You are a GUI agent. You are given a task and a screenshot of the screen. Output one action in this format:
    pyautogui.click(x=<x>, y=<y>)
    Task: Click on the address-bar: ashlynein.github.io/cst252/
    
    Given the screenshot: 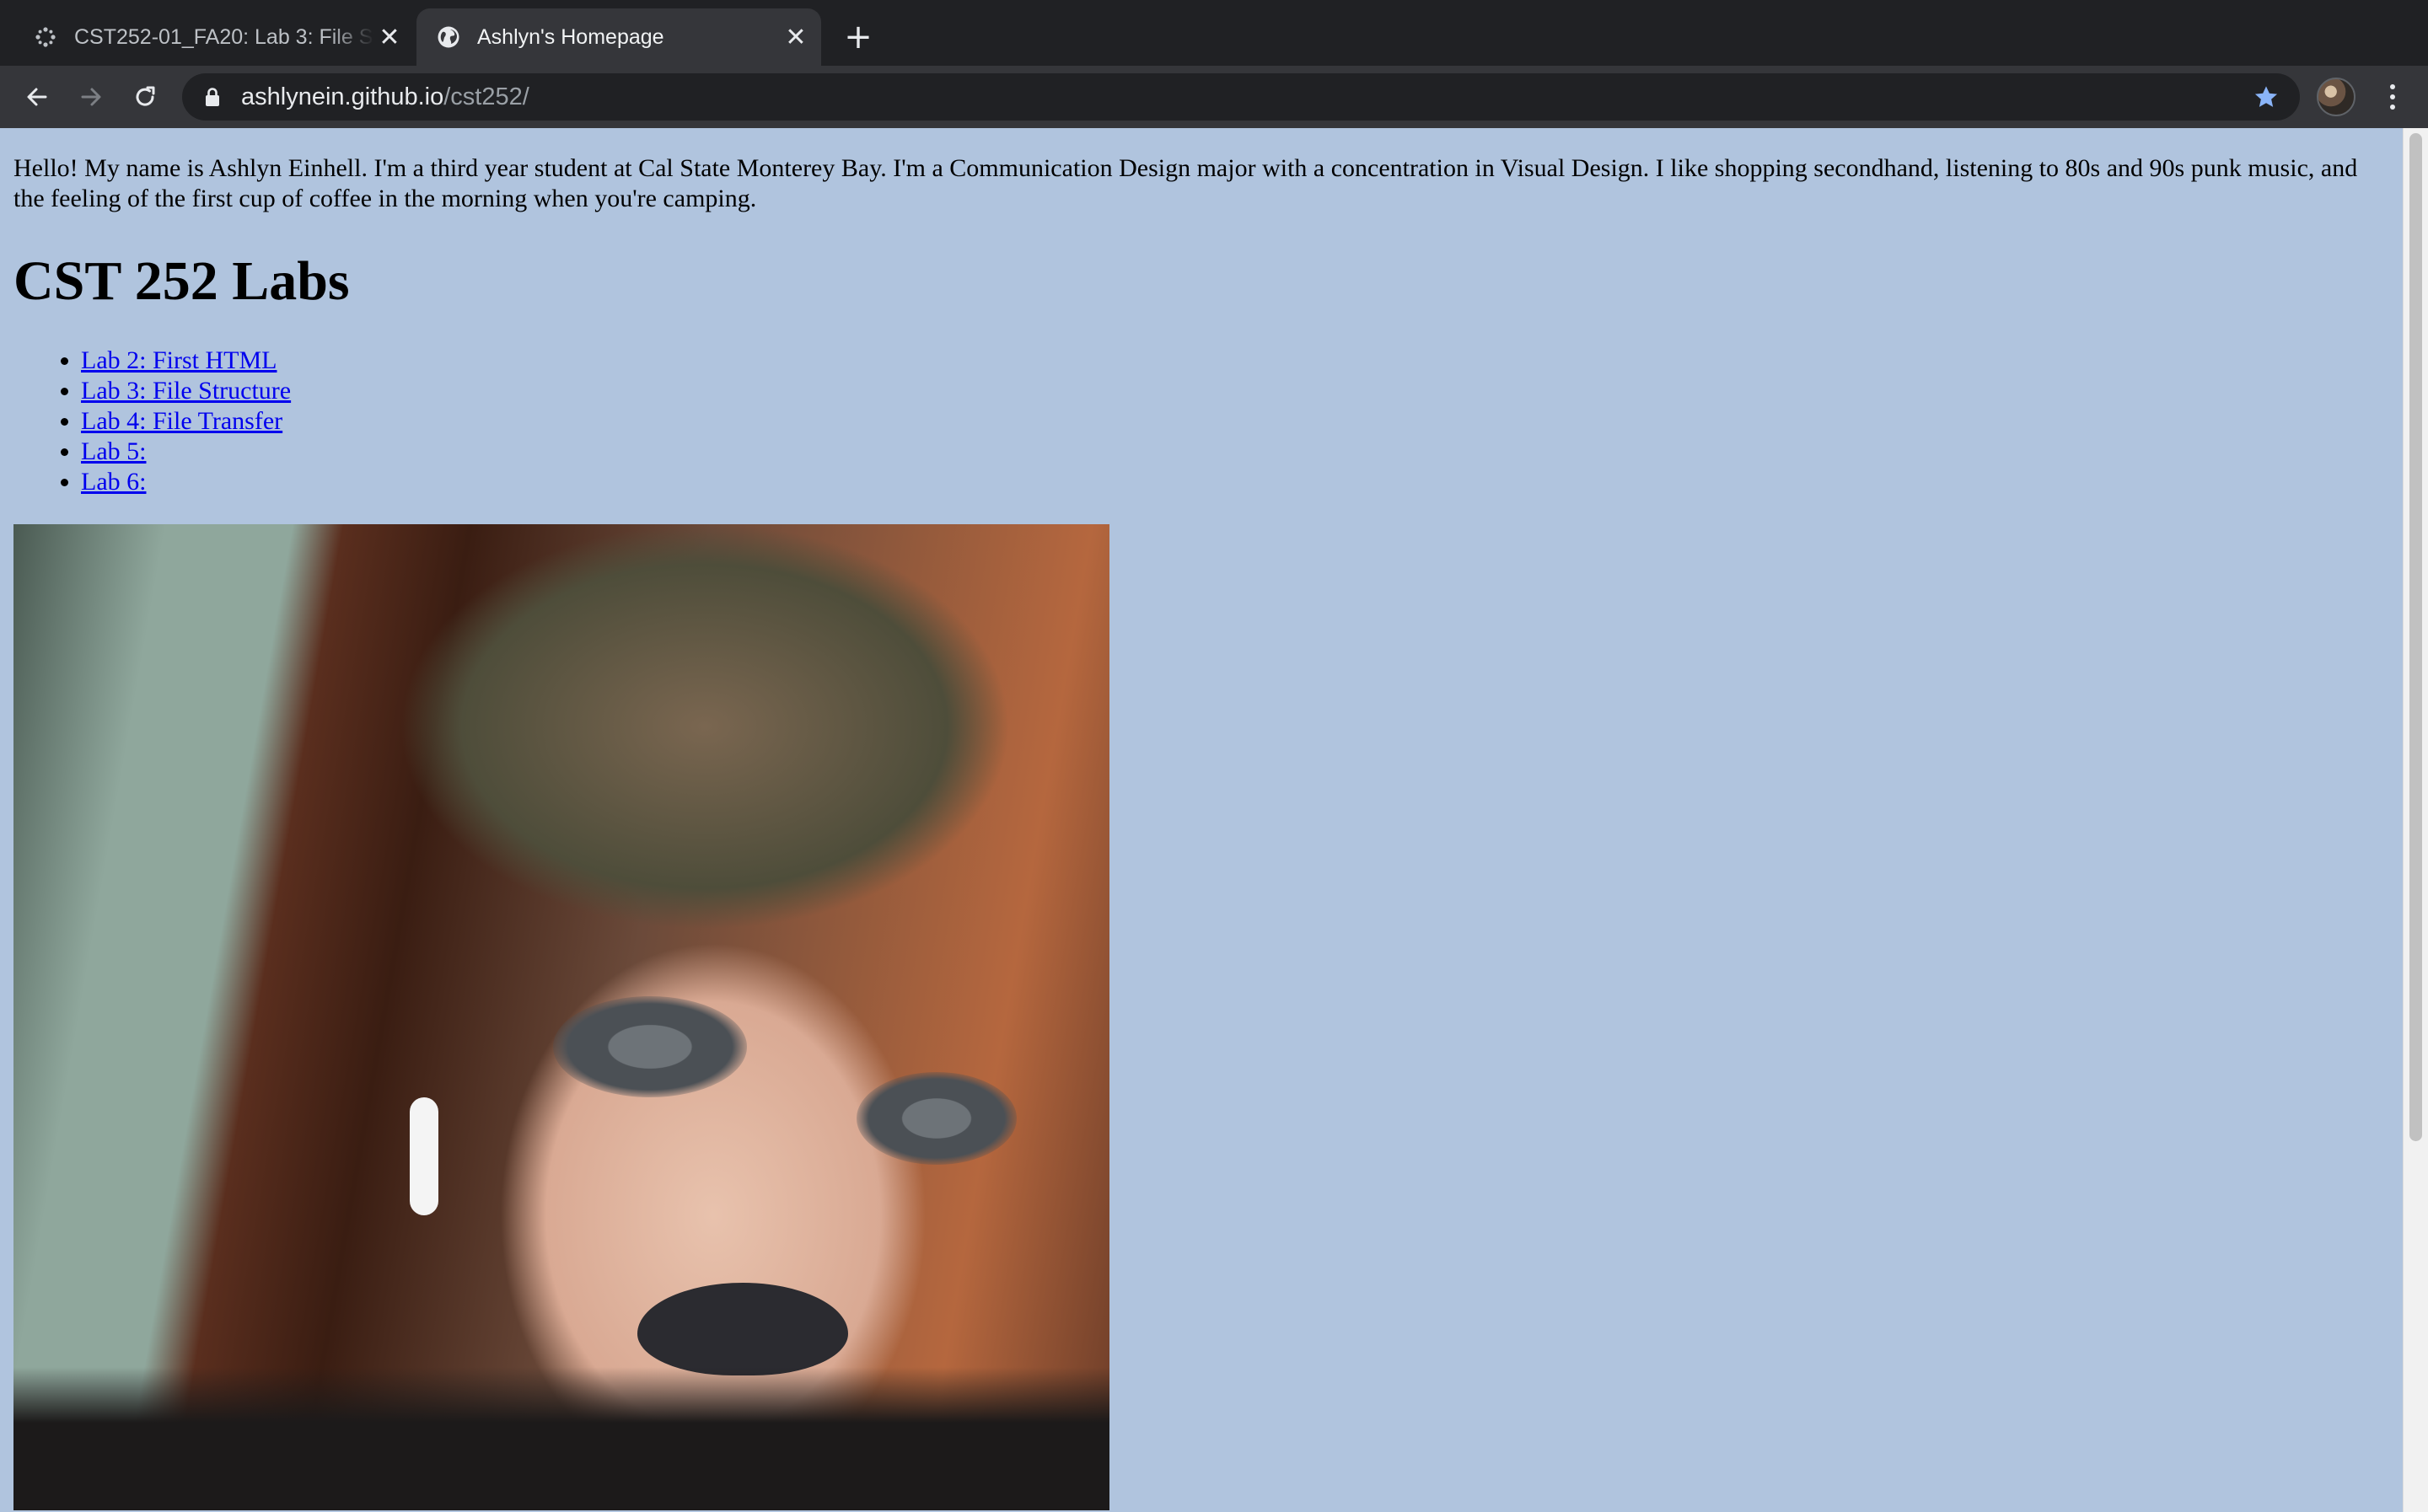 What is the action you would take?
    pyautogui.click(x=1241, y=97)
    